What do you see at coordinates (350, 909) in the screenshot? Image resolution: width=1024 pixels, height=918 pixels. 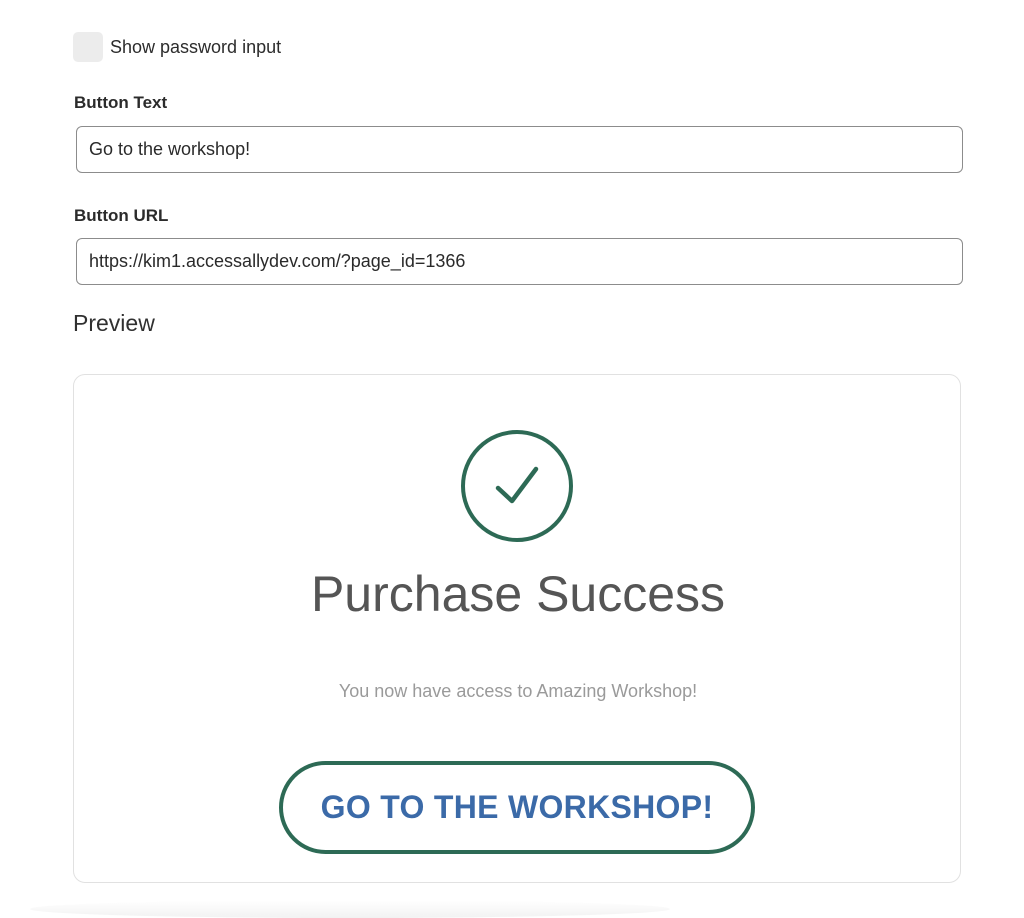 I see `bottom-shadow` at bounding box center [350, 909].